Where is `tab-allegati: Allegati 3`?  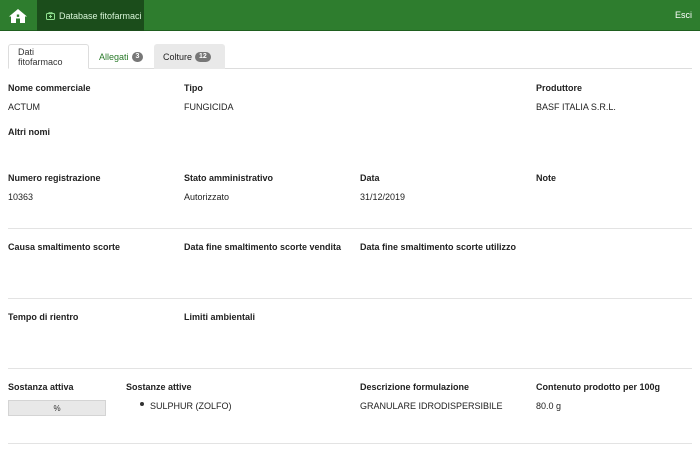 tab-allegati: Allegati 3 is located at coordinates (120, 56).